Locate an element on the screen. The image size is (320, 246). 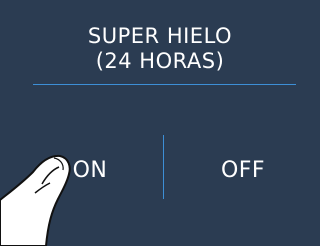
on-button-label: ON is located at coordinates (90, 170).